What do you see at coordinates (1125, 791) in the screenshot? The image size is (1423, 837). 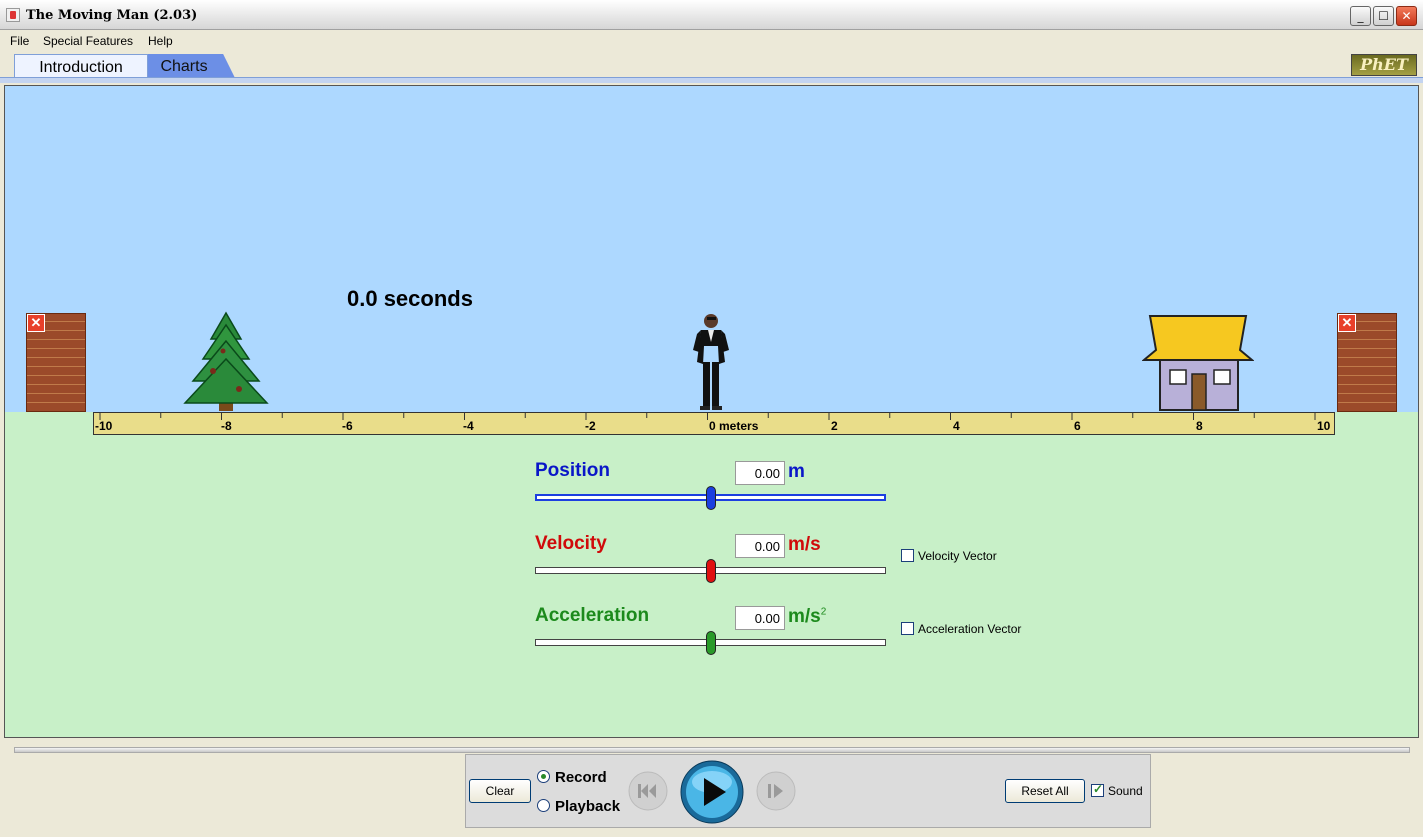 I see `sound-label: Sound` at bounding box center [1125, 791].